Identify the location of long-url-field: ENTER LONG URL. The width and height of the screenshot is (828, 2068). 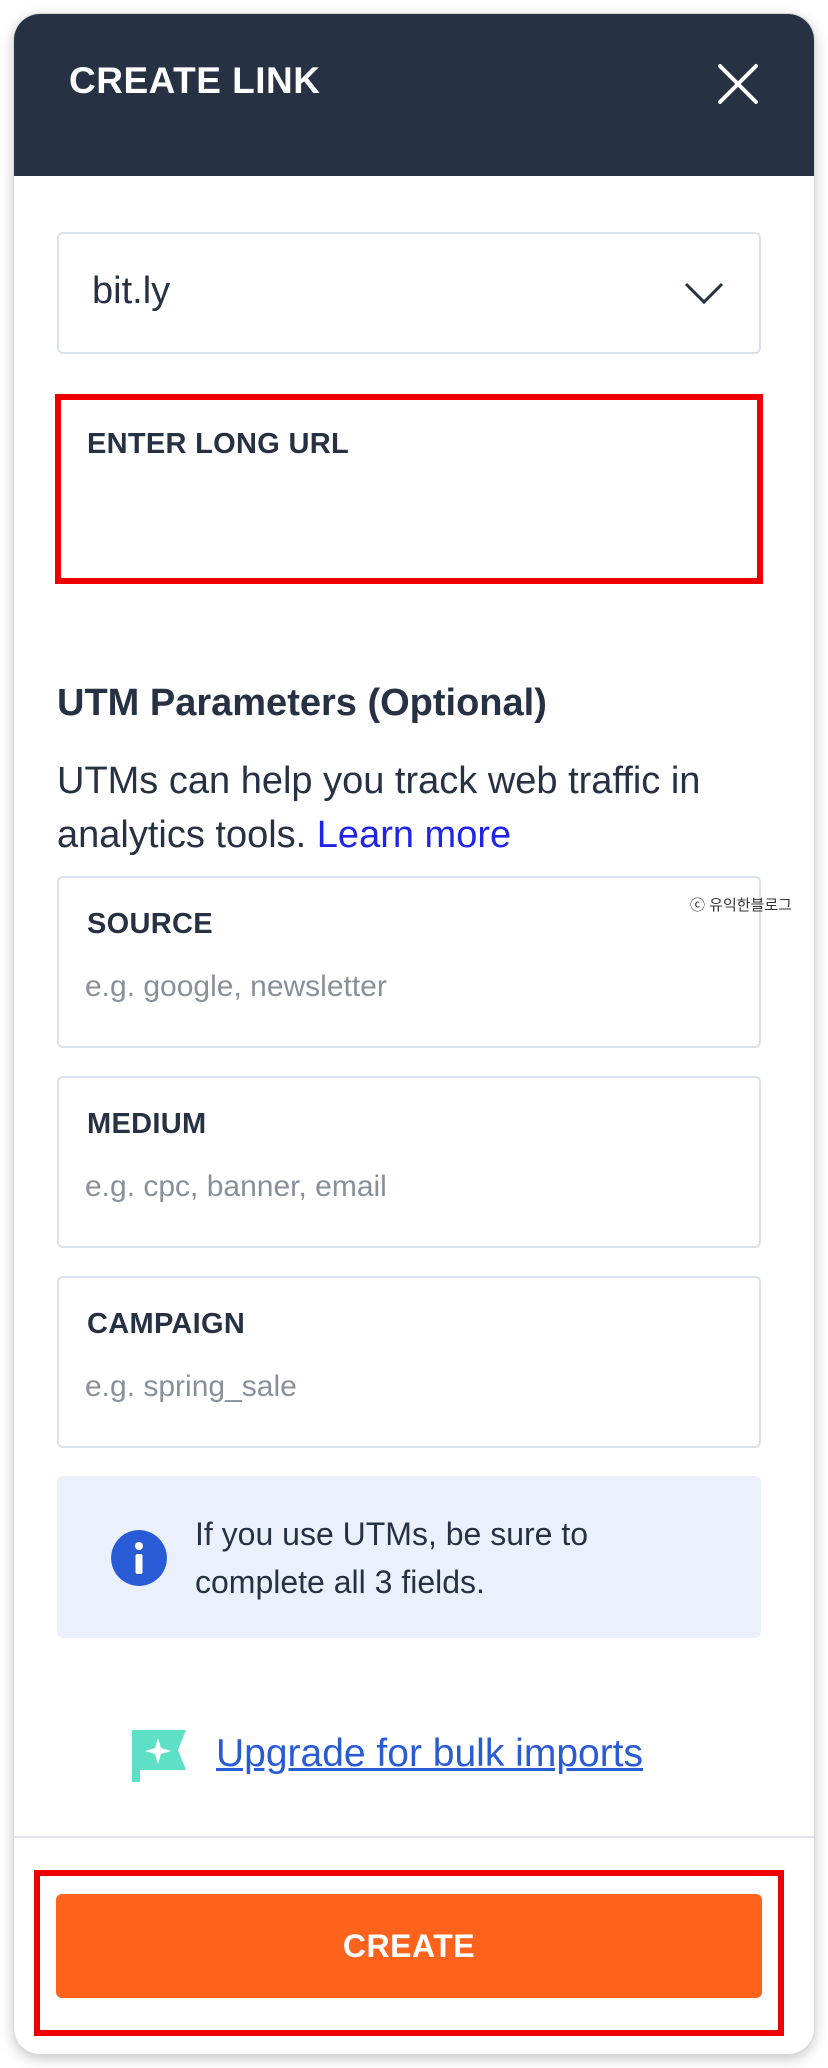
(409, 488).